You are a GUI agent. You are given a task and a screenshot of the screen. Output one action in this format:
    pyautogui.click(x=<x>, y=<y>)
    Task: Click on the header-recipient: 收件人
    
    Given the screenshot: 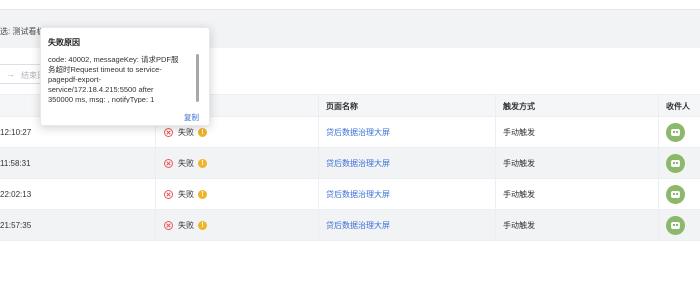 What is the action you would take?
    pyautogui.click(x=678, y=106)
    